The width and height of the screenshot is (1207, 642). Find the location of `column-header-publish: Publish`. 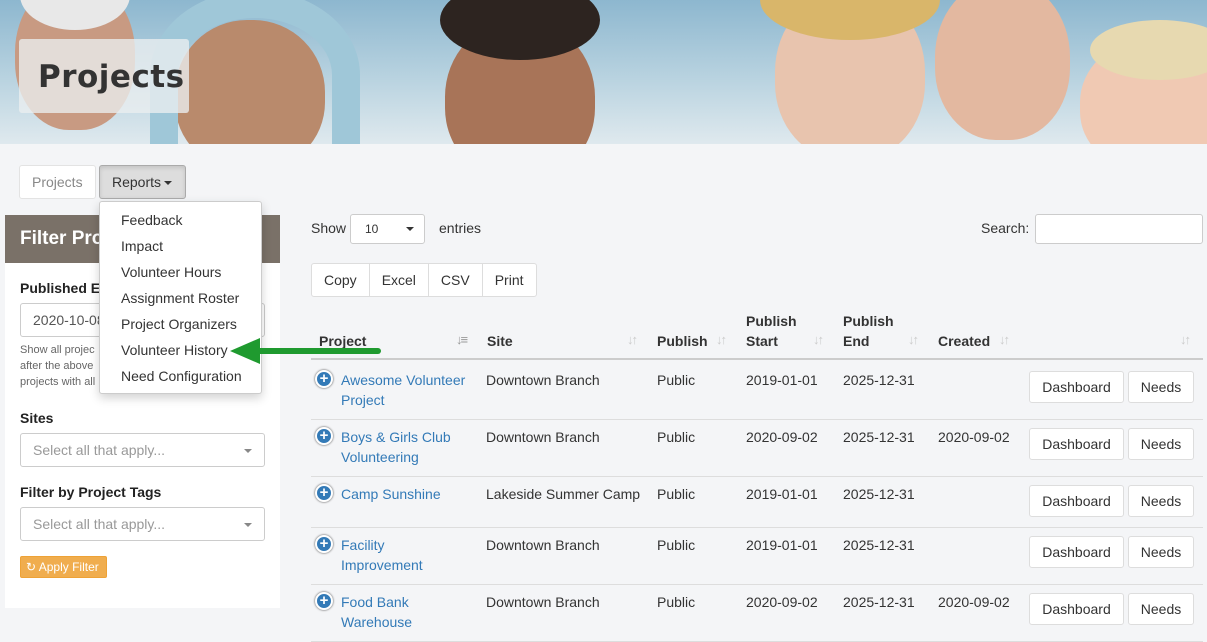

column-header-publish: Publish is located at coordinates (682, 341).